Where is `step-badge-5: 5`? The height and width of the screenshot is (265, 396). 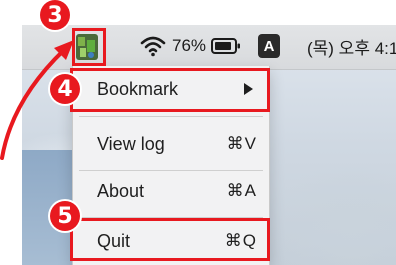 step-badge-5: 5 is located at coordinates (65, 216).